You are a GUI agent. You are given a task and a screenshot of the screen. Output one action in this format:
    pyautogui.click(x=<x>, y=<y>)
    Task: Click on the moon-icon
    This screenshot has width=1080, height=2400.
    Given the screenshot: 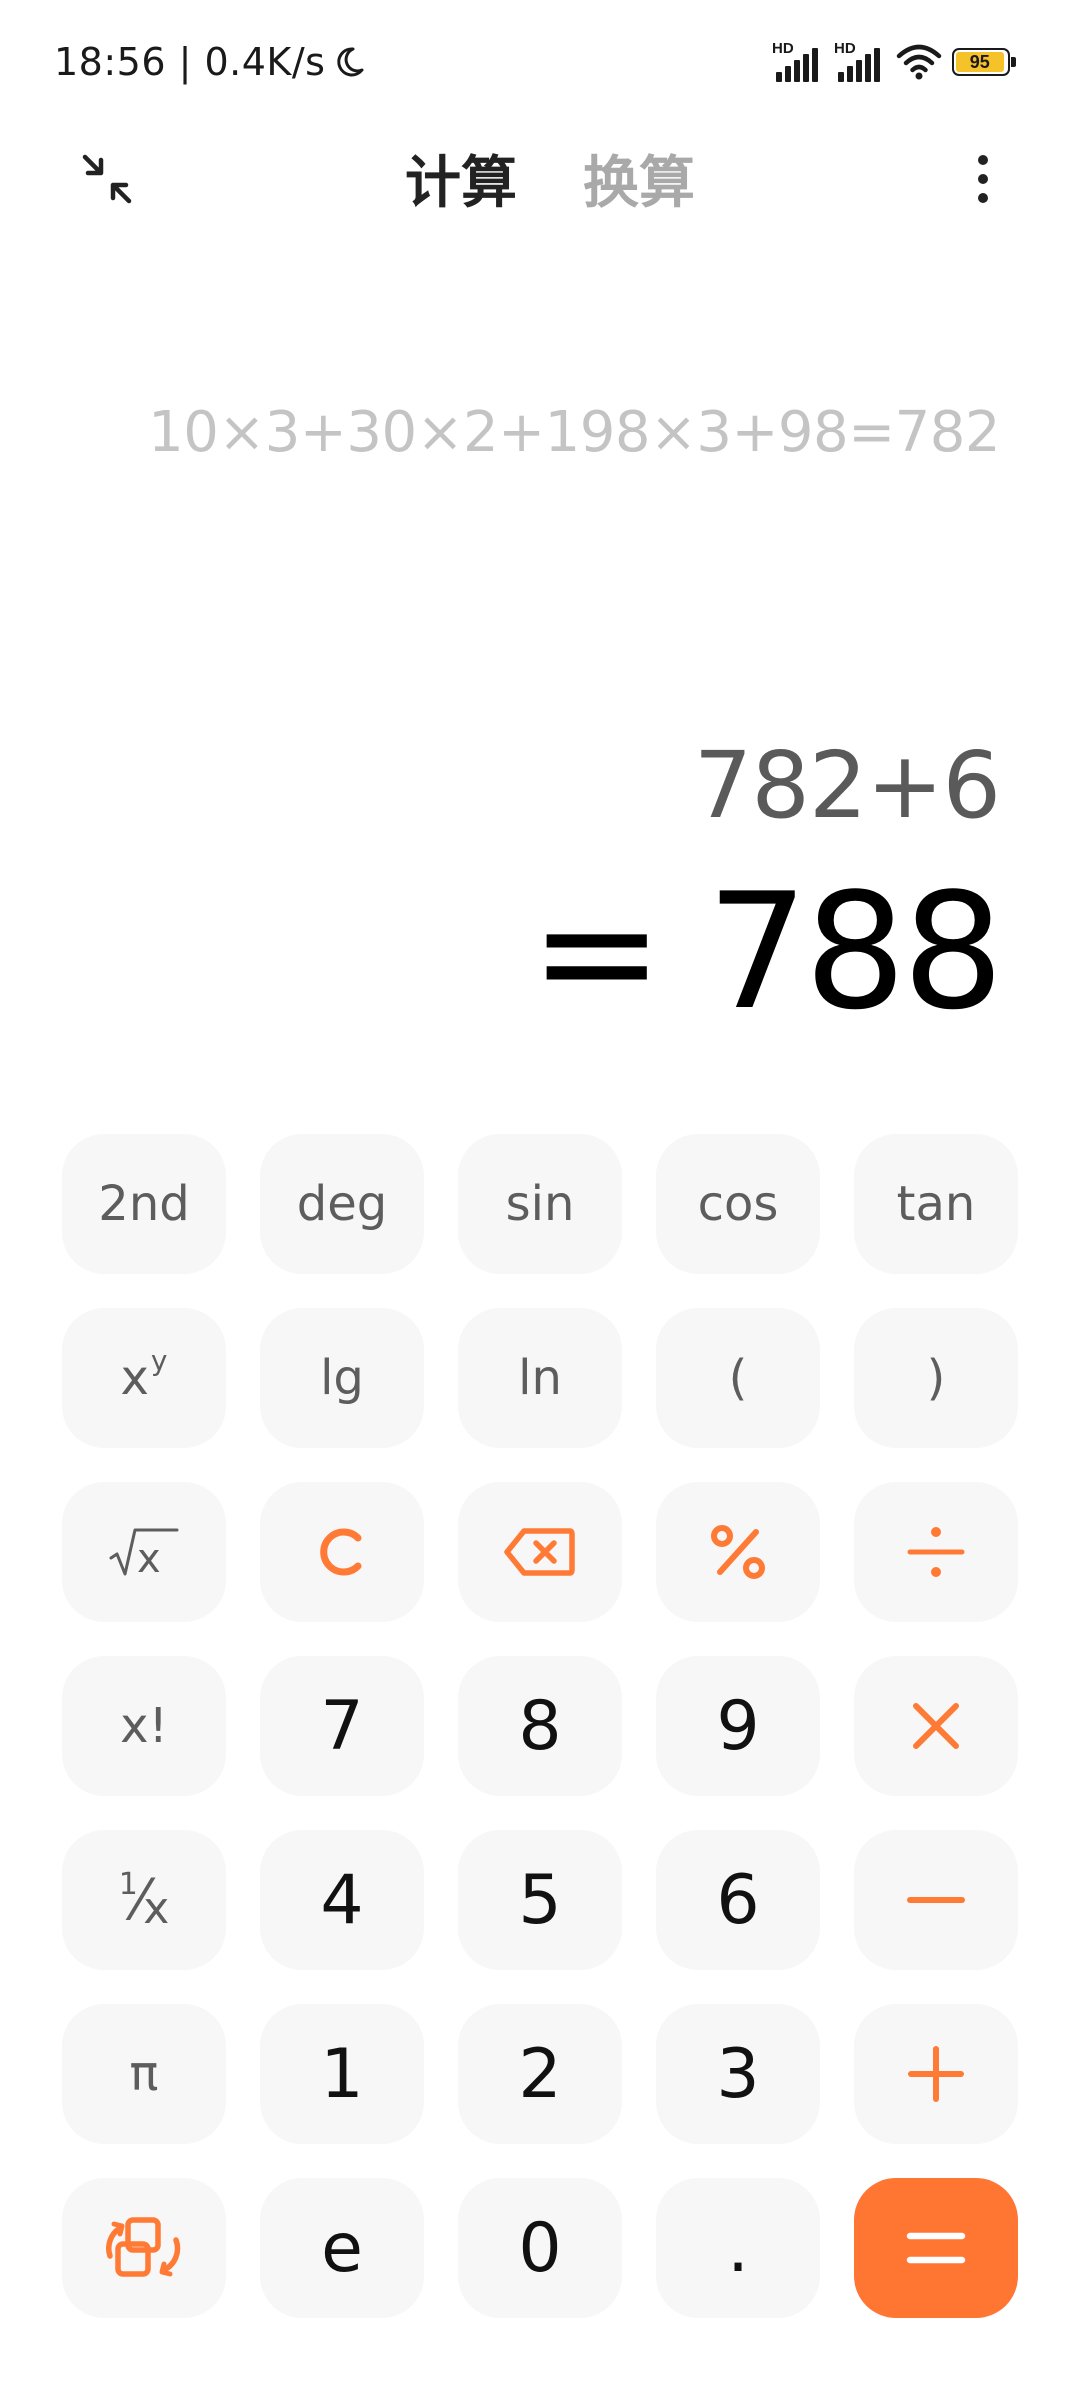 What is the action you would take?
    pyautogui.click(x=350, y=62)
    